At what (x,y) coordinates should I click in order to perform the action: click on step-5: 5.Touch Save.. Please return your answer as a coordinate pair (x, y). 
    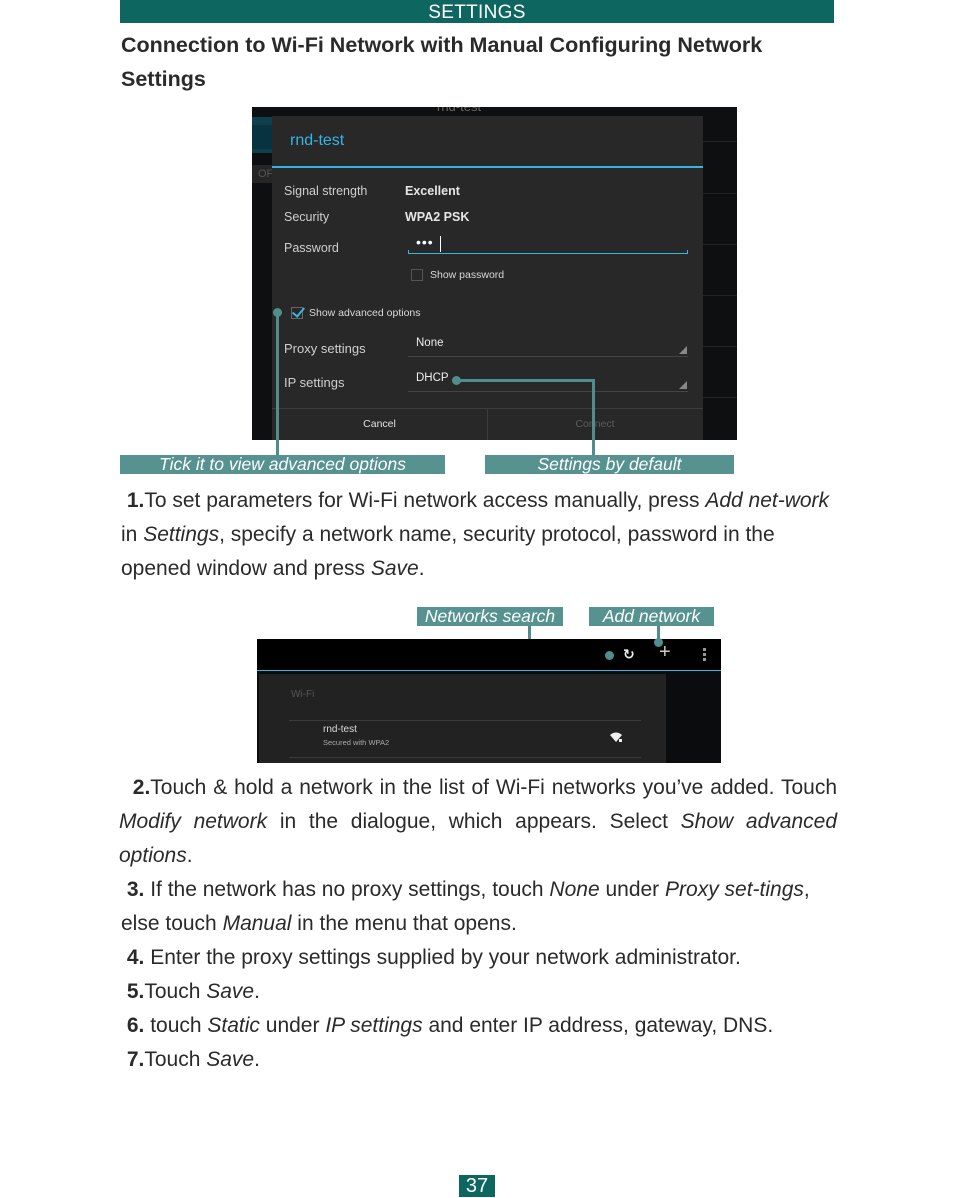
    Looking at the image, I should click on (193, 991).